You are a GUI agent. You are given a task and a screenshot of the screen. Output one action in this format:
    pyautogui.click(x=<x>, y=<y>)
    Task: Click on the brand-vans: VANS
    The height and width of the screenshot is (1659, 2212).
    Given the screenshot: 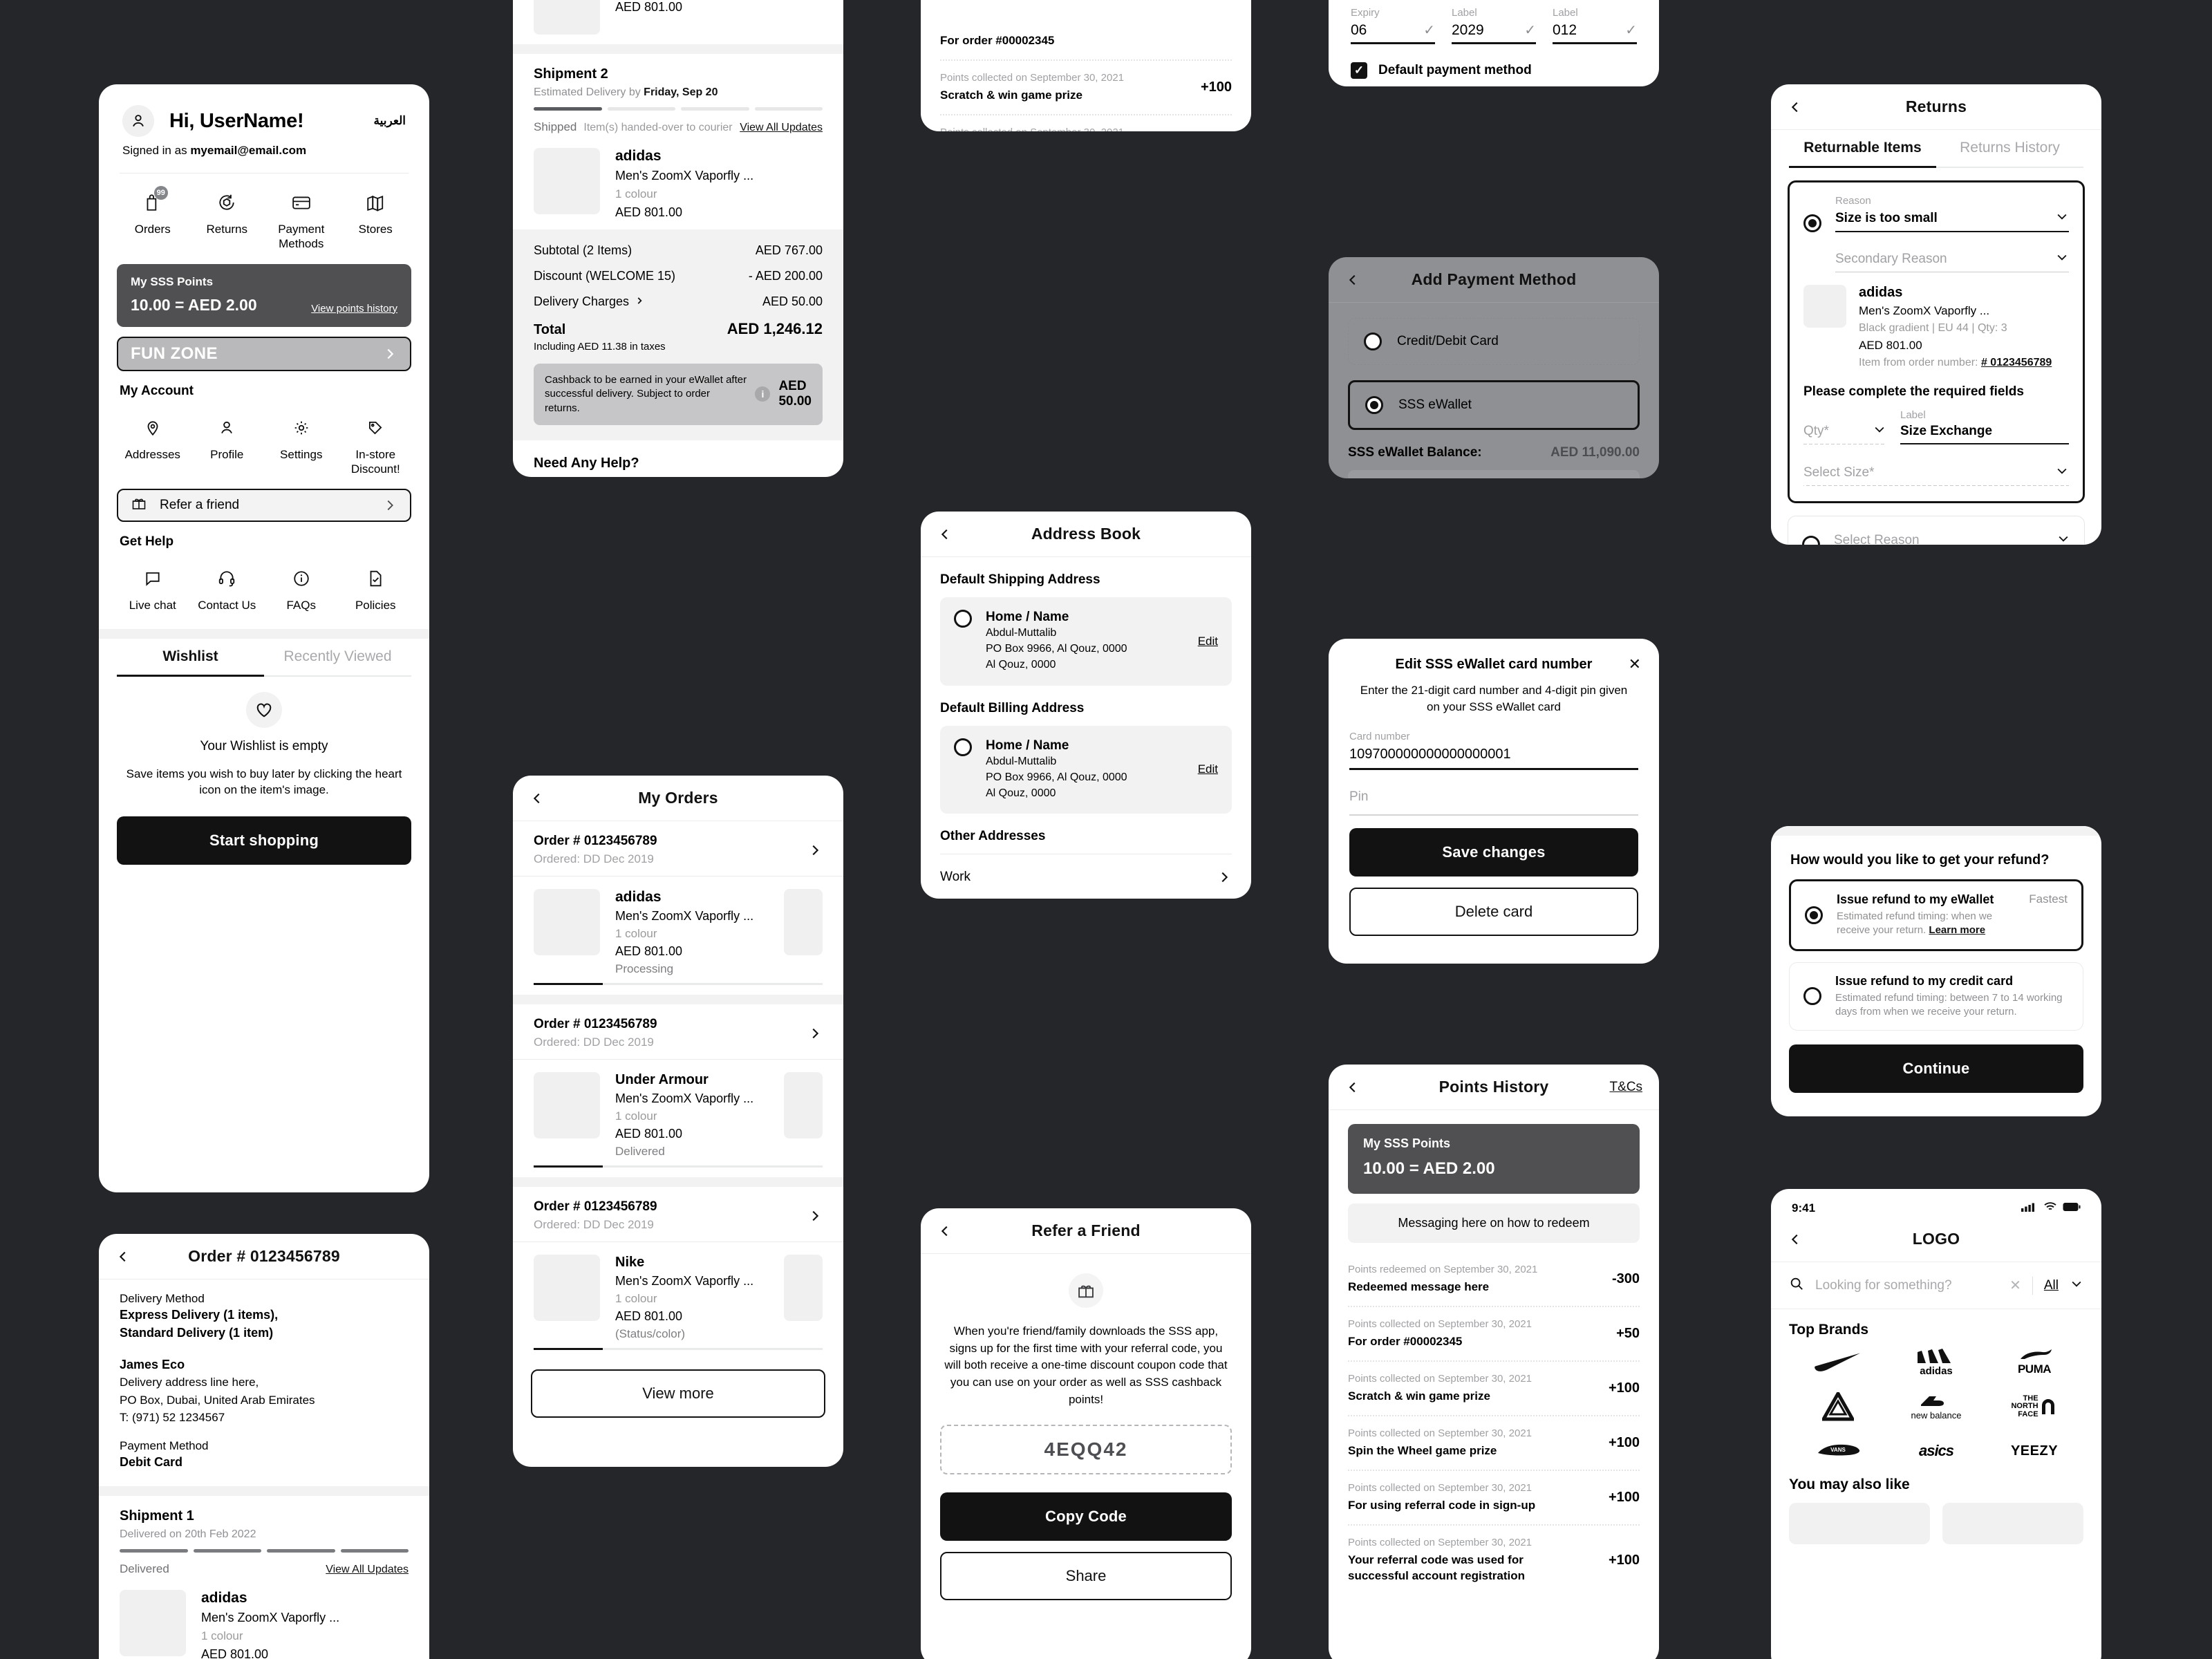 What is the action you would take?
    pyautogui.click(x=1838, y=1451)
    